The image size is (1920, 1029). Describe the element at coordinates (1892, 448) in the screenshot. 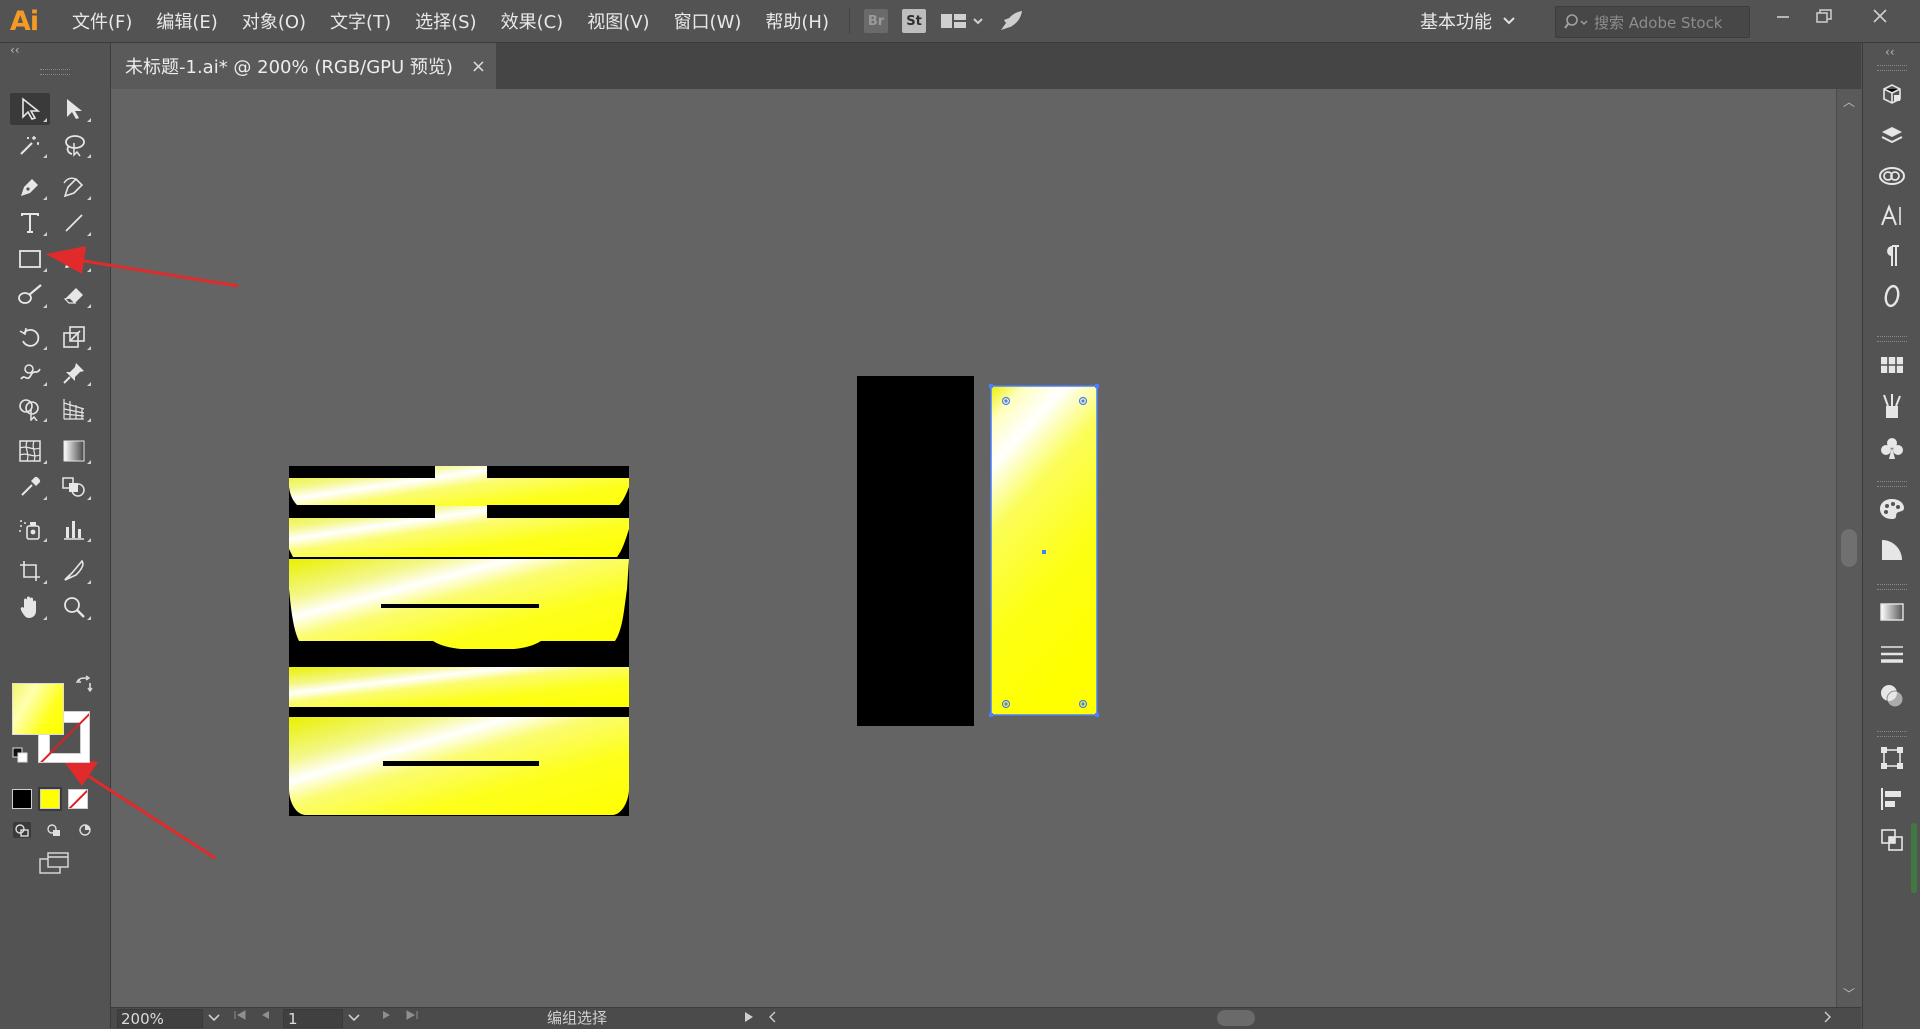

I see `symbols-panel-button` at that location.